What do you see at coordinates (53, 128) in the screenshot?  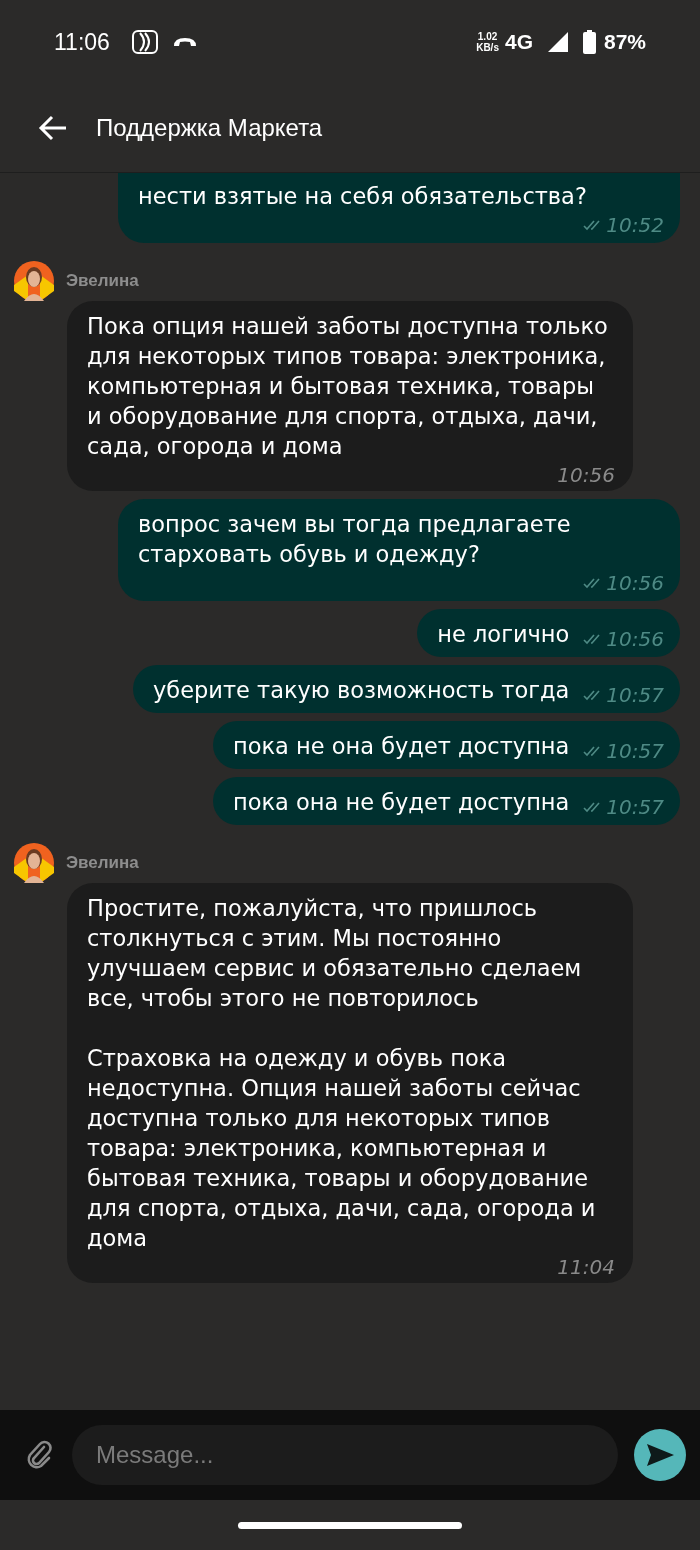 I see `back-icon` at bounding box center [53, 128].